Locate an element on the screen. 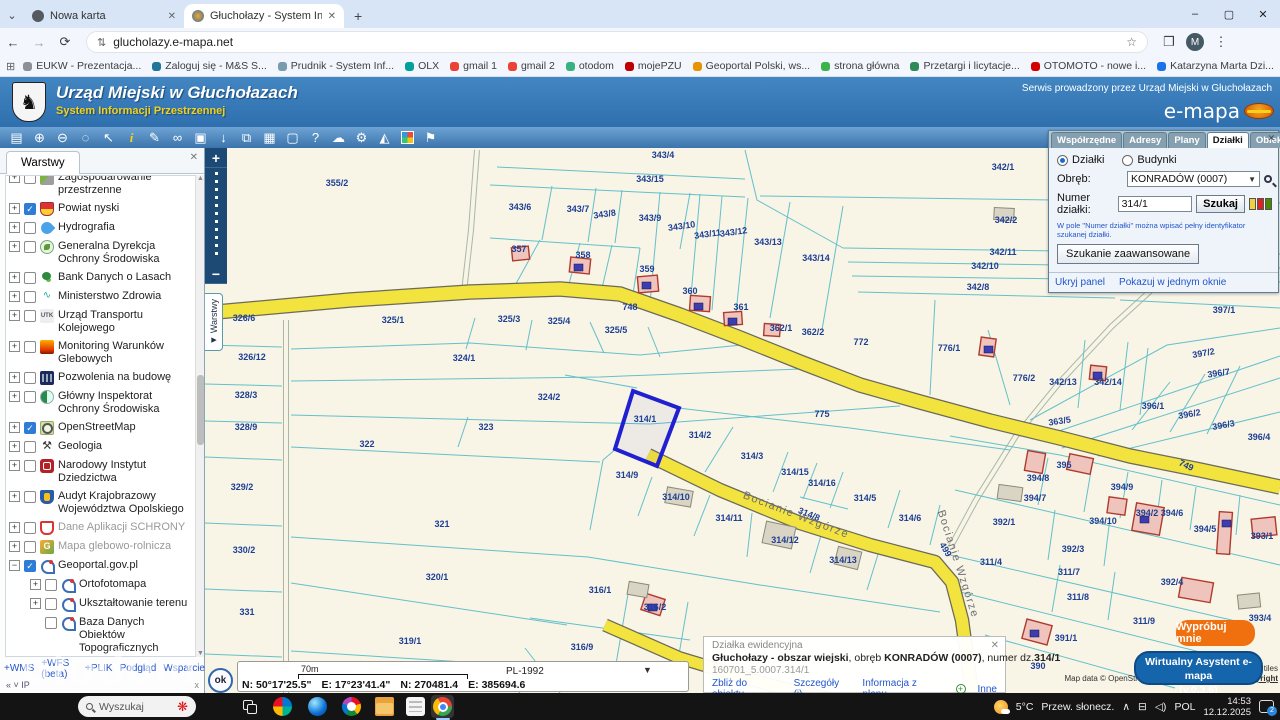 This screenshot has width=1280, height=720. zoom-out-button: − is located at coordinates (216, 274).